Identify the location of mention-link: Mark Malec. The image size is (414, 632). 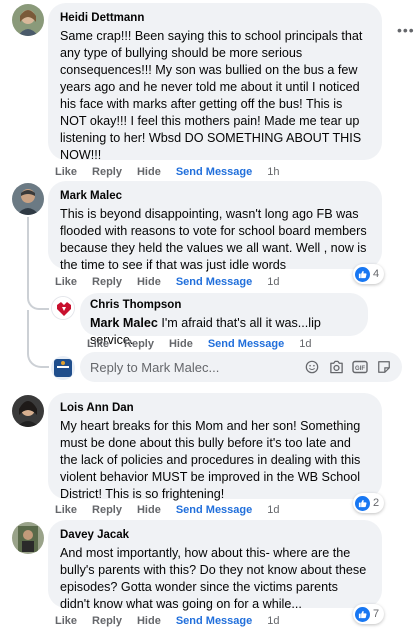
(124, 323).